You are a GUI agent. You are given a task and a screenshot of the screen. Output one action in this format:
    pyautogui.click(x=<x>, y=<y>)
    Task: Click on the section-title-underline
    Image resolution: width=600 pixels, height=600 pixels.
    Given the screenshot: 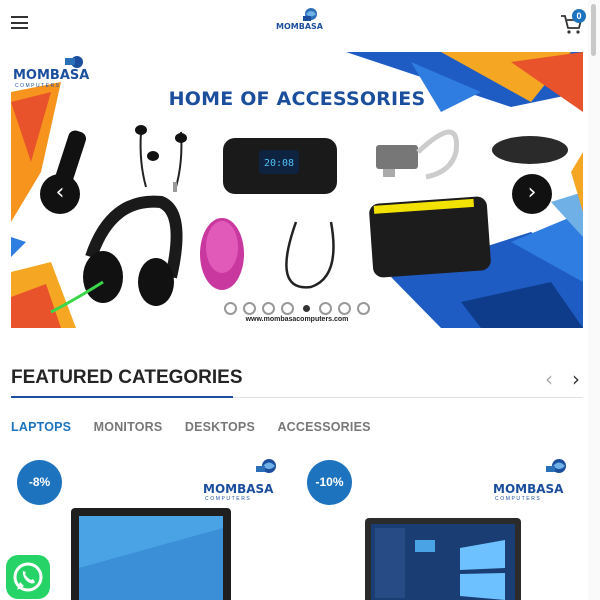 What is the action you would take?
    pyautogui.click(x=122, y=397)
    